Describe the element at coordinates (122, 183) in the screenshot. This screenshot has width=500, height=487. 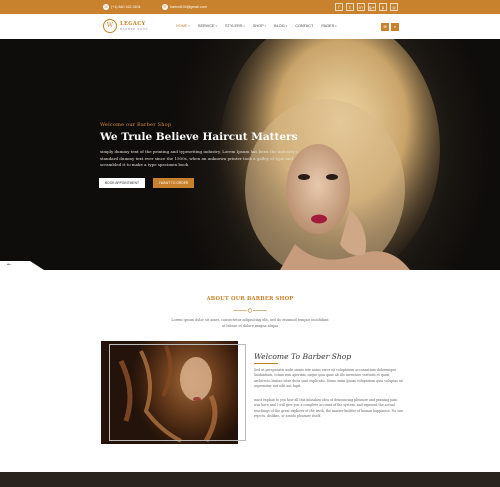
I see `book-appointment-button: BOOK APPOINTMENT` at that location.